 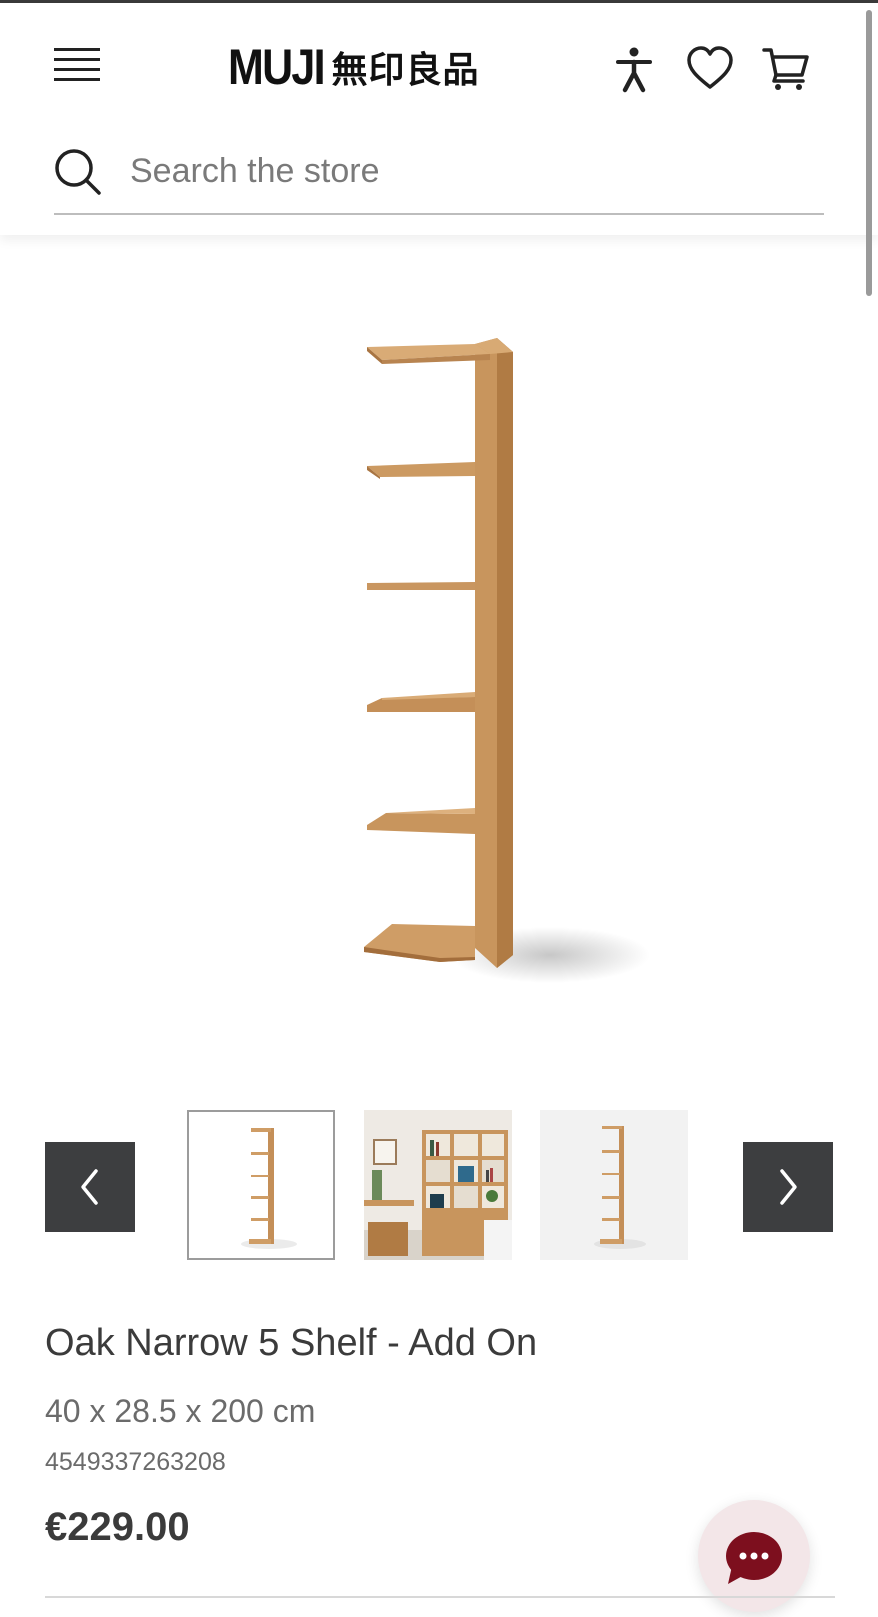 What do you see at coordinates (405, 70) in the screenshot?
I see `logo-kanji: 無印良品` at bounding box center [405, 70].